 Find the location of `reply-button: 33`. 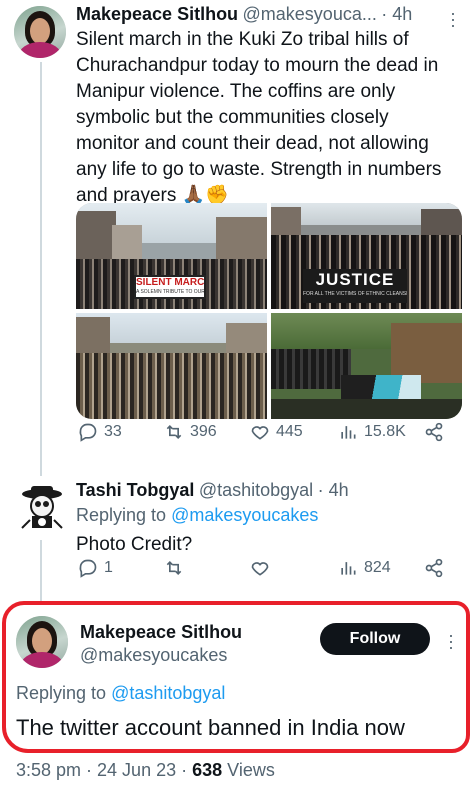

reply-button: 33 is located at coordinates (100, 432).